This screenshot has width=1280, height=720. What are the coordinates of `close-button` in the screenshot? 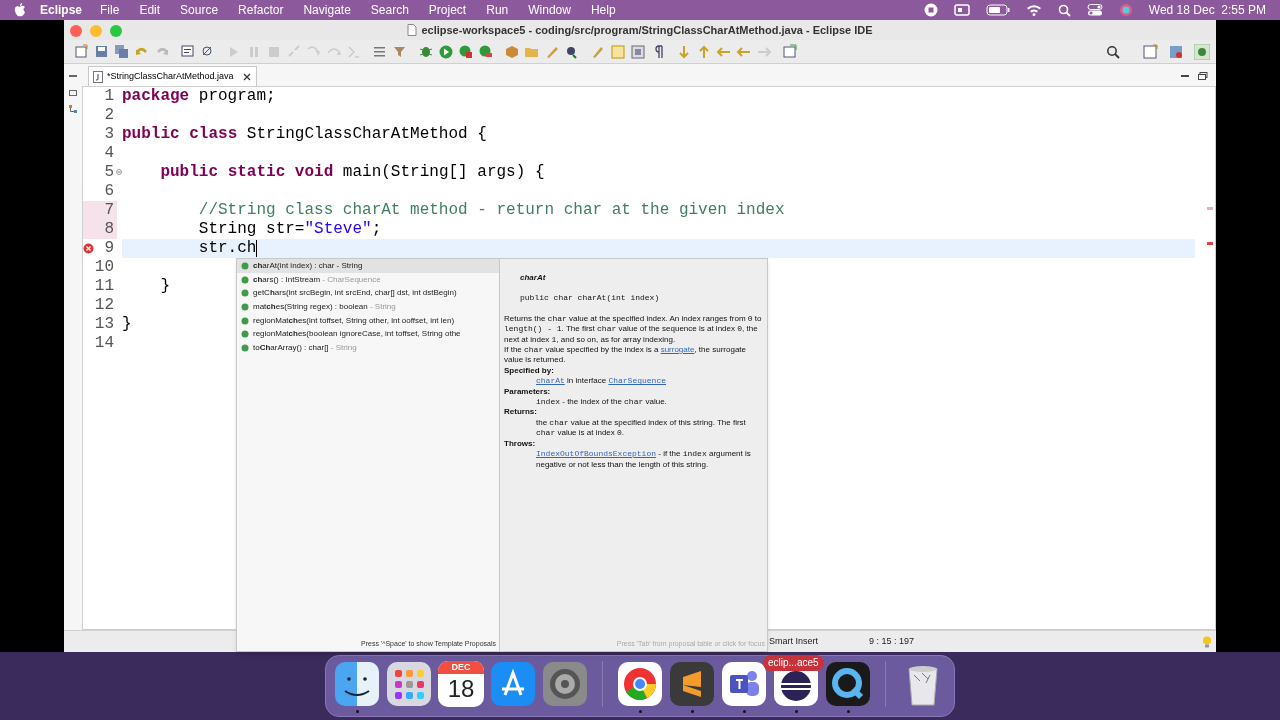 It's located at (76, 31).